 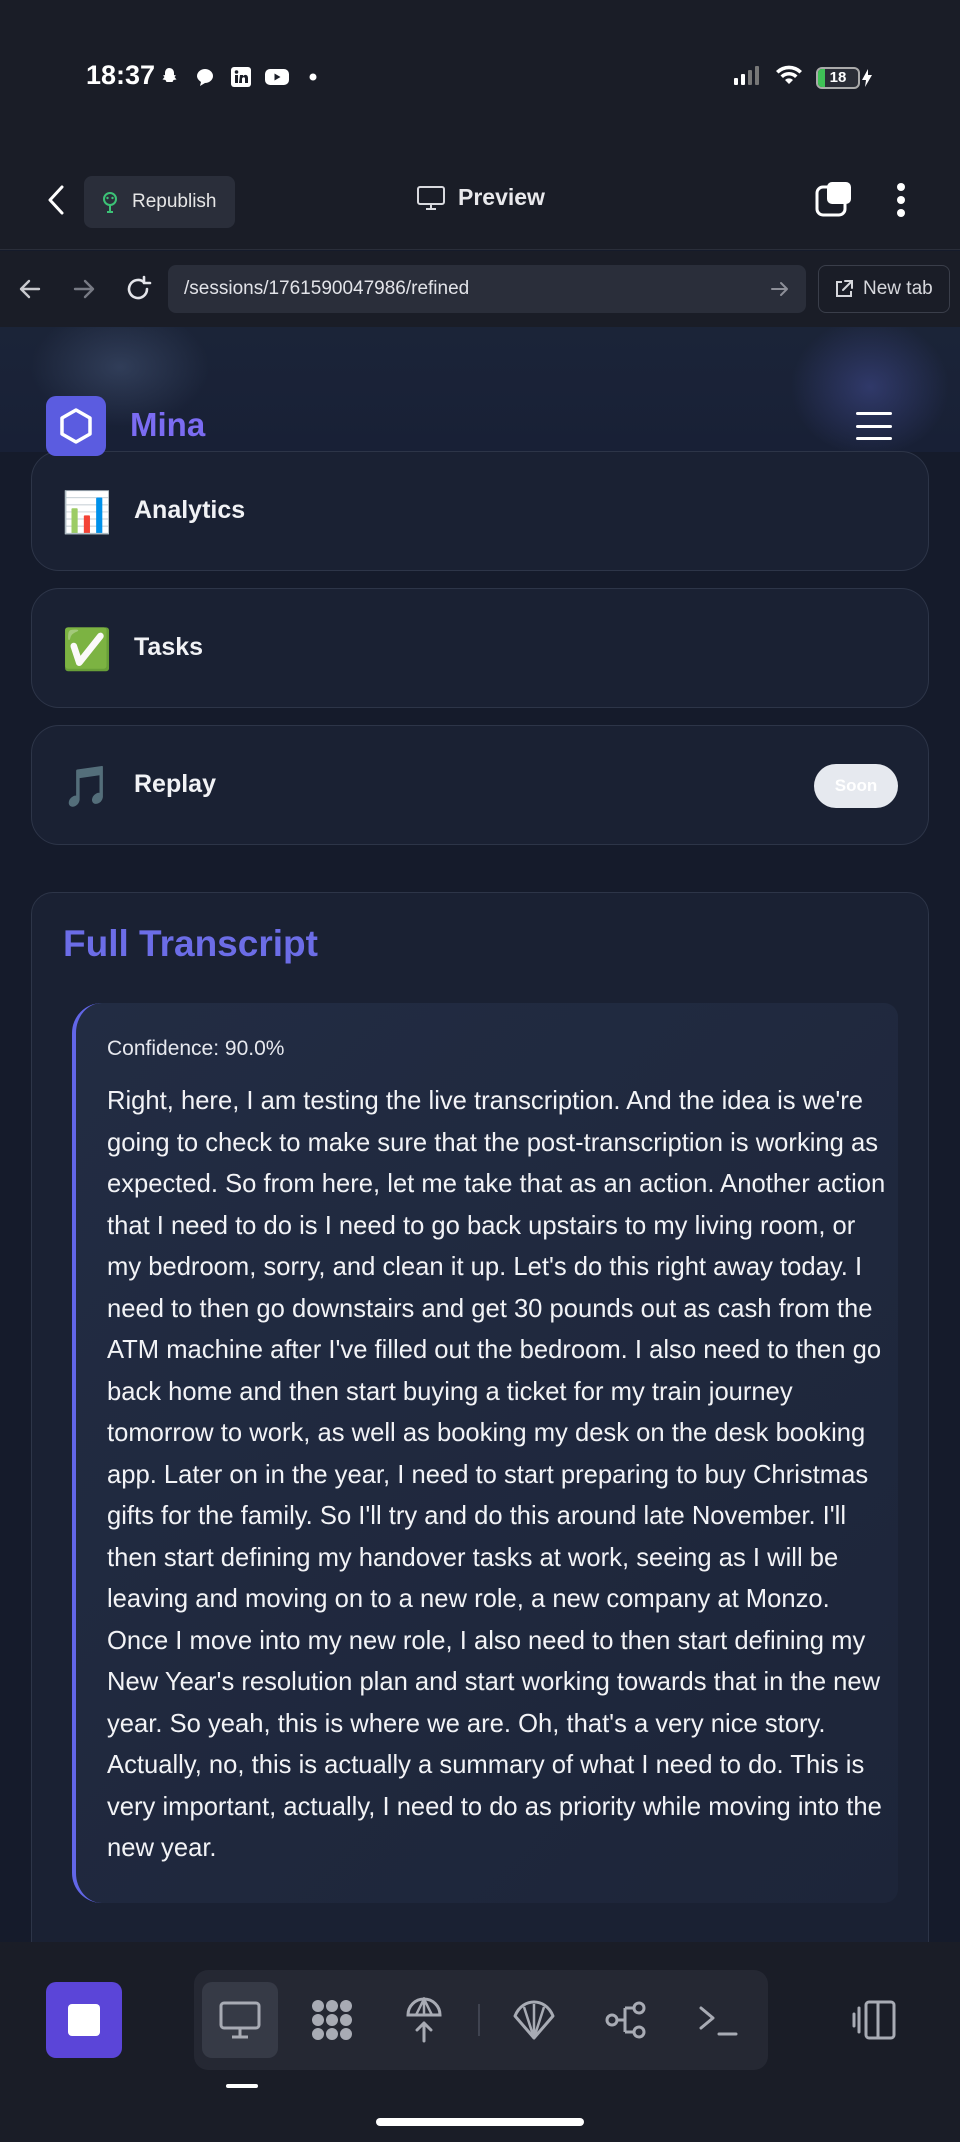 I want to click on preview-label: Preview, so click(x=501, y=197).